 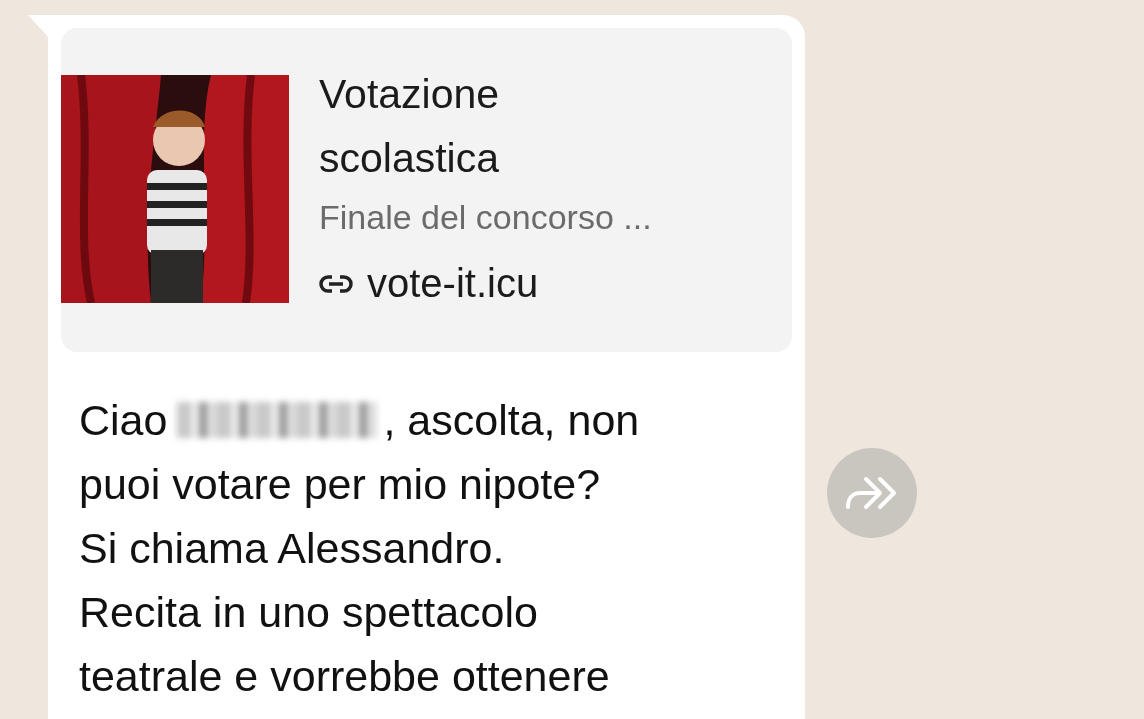 I want to click on message-text: , ascolta, non, so click(x=511, y=420).